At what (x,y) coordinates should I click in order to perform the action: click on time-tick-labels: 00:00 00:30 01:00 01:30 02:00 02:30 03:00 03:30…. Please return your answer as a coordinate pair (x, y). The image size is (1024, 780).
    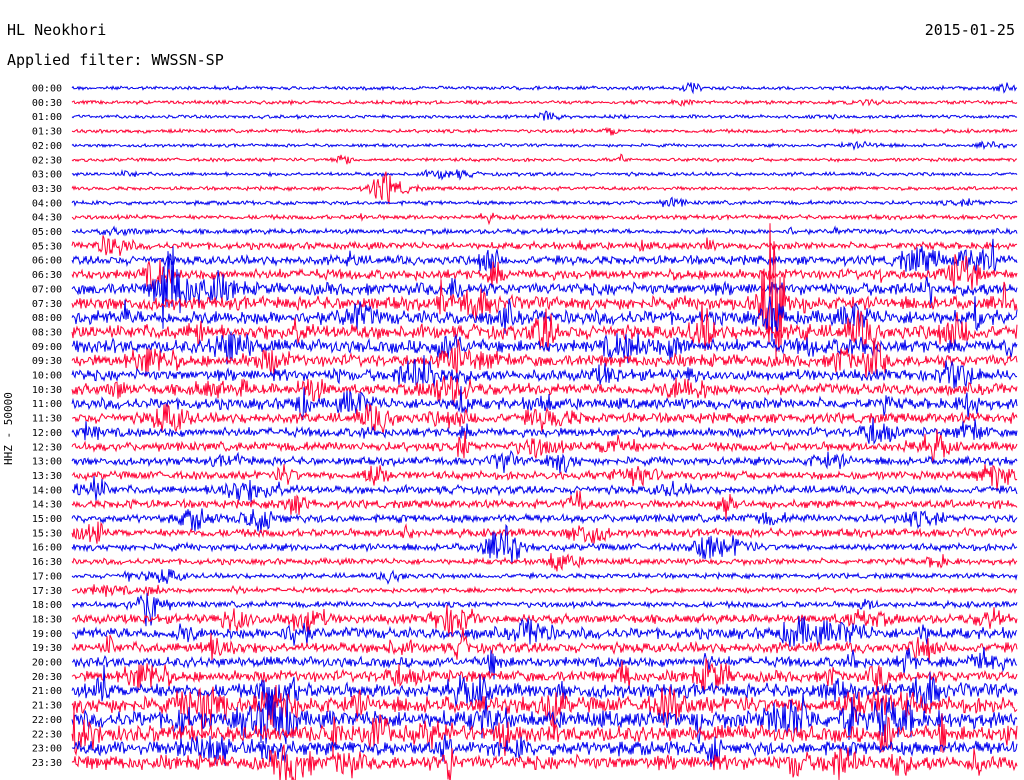
    Looking at the image, I should click on (47, 426).